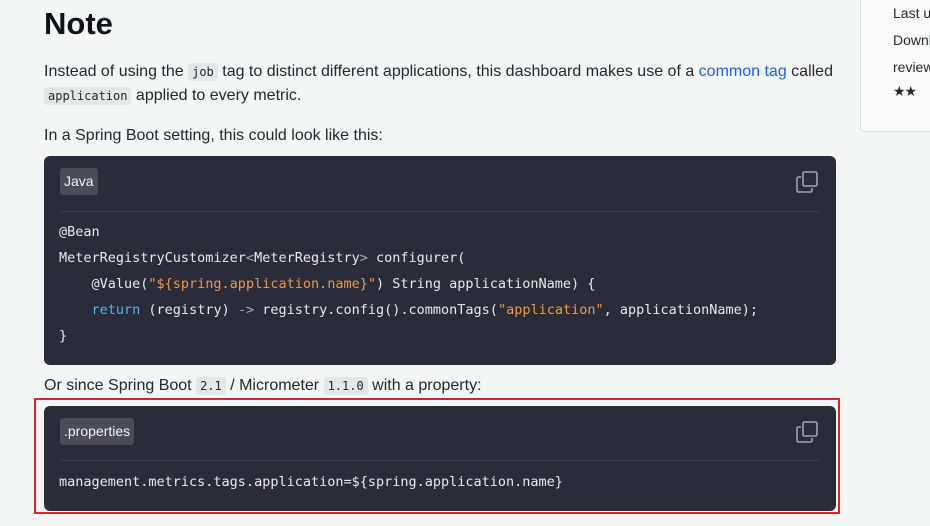 The height and width of the screenshot is (526, 930). I want to click on language-label: Java, so click(79, 181).